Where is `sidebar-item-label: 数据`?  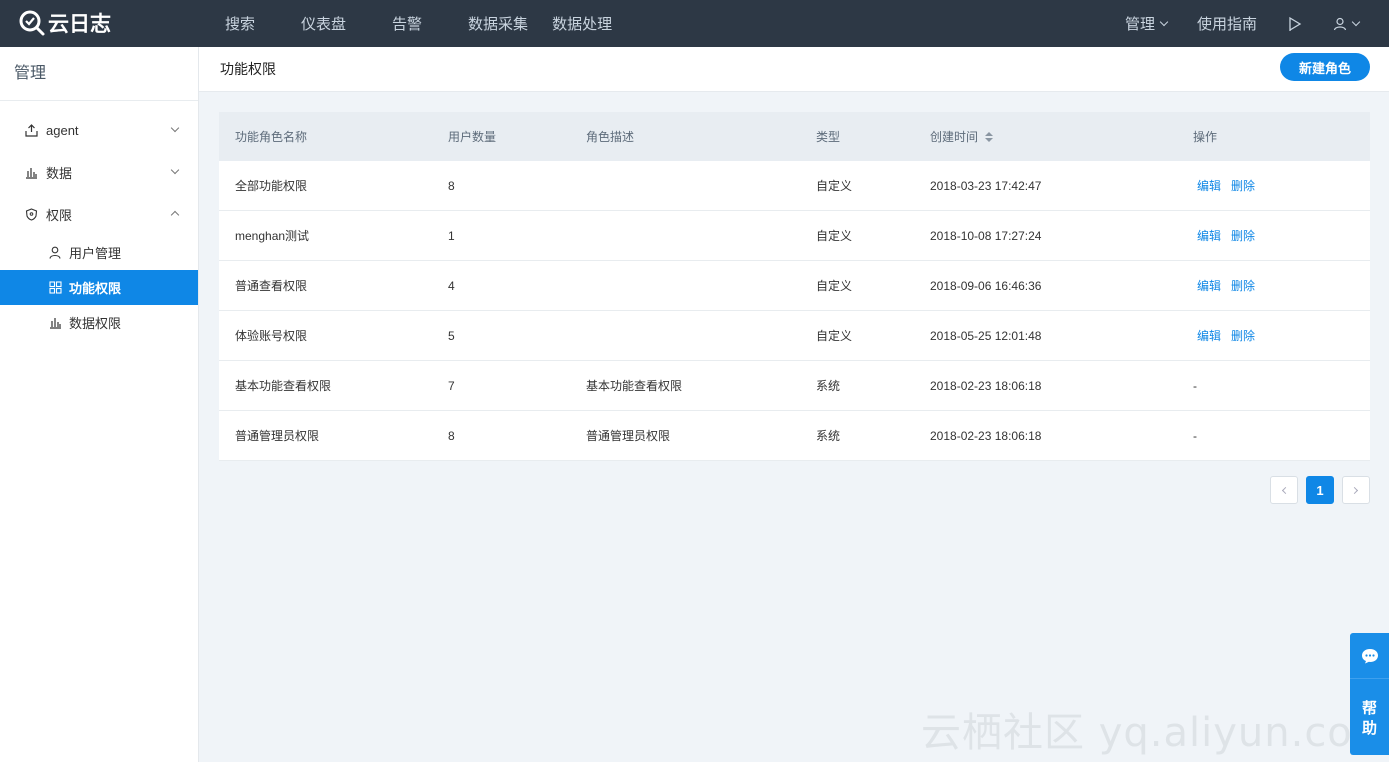
sidebar-item-label: 数据 is located at coordinates (59, 173).